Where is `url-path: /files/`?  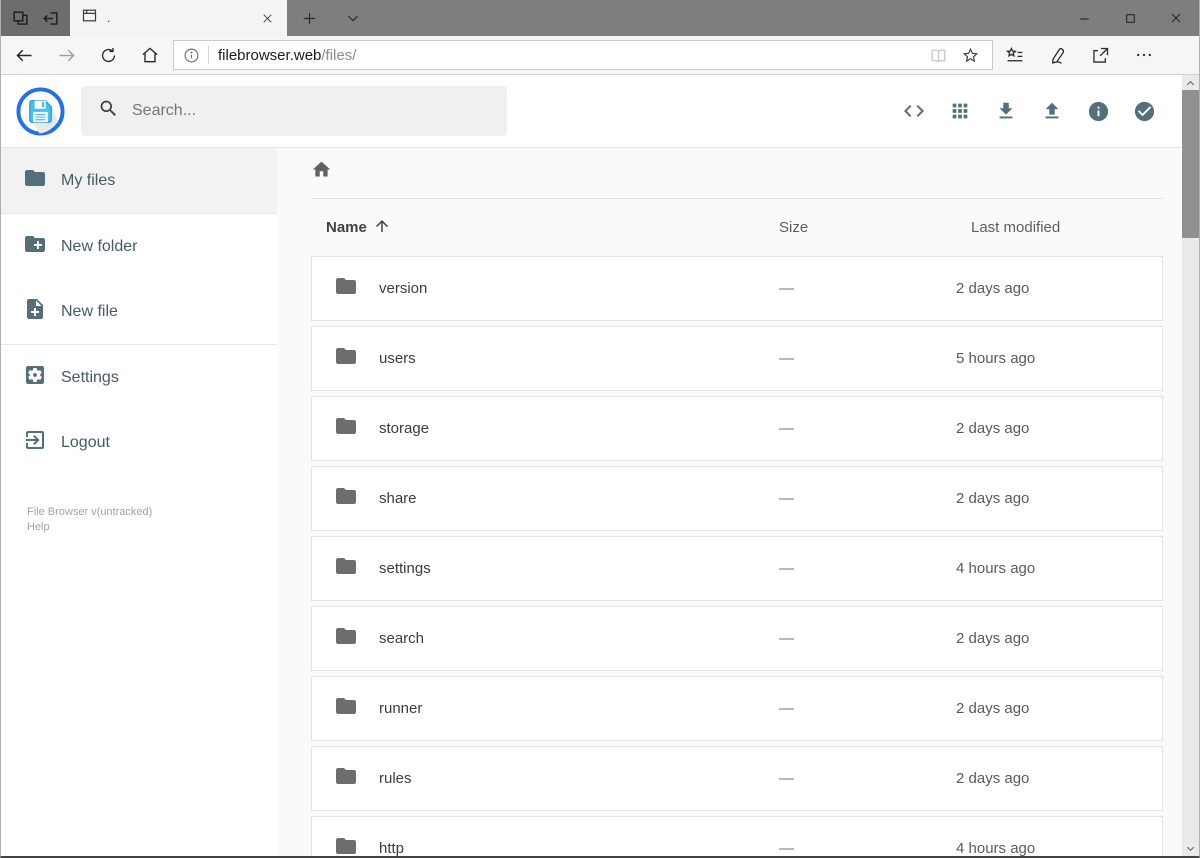 url-path: /files/ is located at coordinates (339, 55).